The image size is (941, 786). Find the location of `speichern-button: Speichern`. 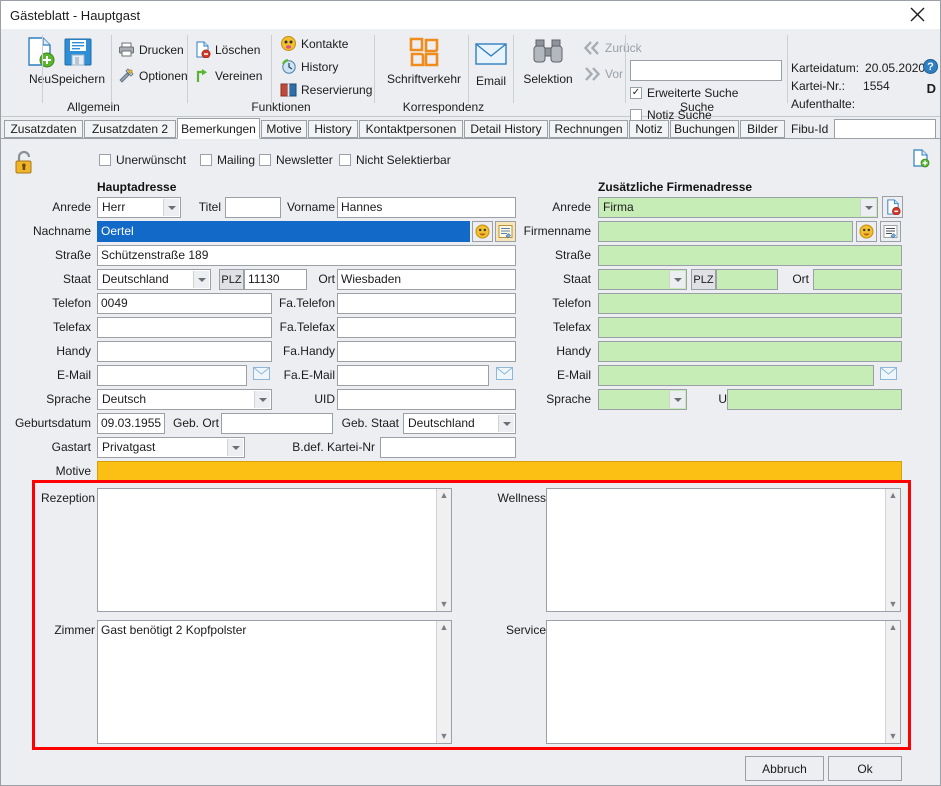

speichern-button: Speichern is located at coordinates (78, 59).